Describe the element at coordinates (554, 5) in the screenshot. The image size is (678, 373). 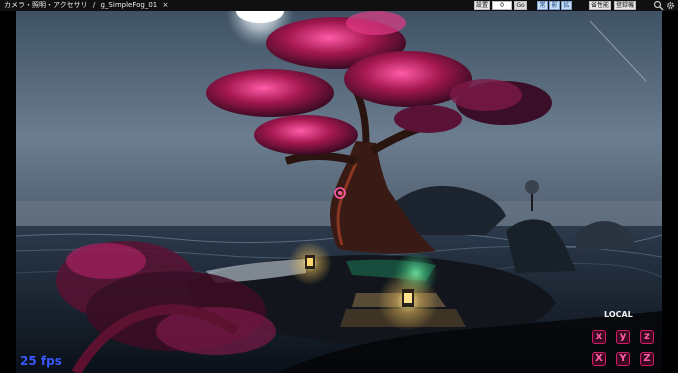
I see `toggle-shadow-button: 影` at that location.